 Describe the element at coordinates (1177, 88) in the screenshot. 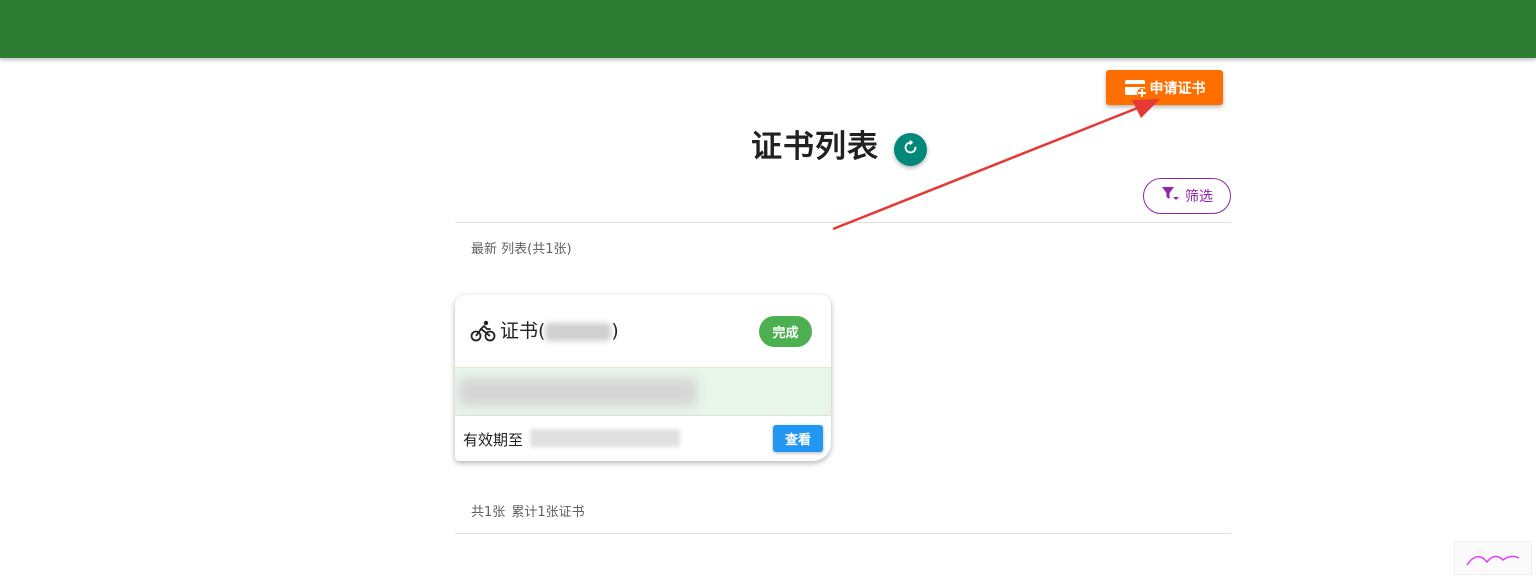

I see `apply-certificate-label: 申请证书` at that location.